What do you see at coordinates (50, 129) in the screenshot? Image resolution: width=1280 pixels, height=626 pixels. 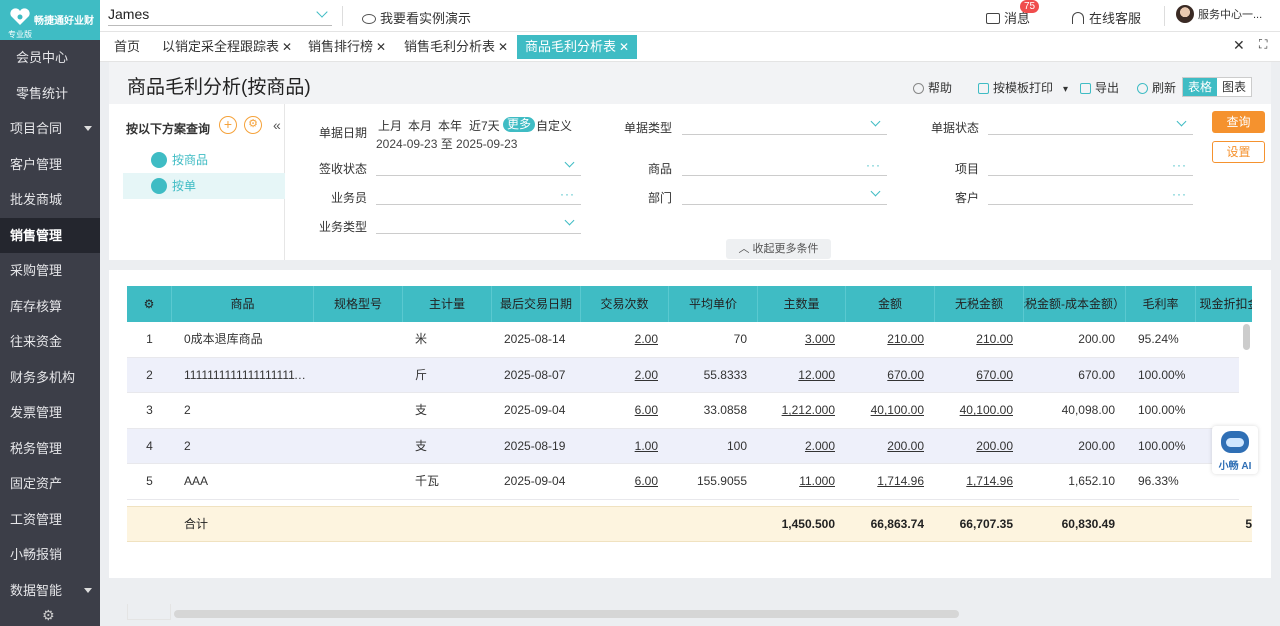 I see `sidebar-item: 项目合同` at bounding box center [50, 129].